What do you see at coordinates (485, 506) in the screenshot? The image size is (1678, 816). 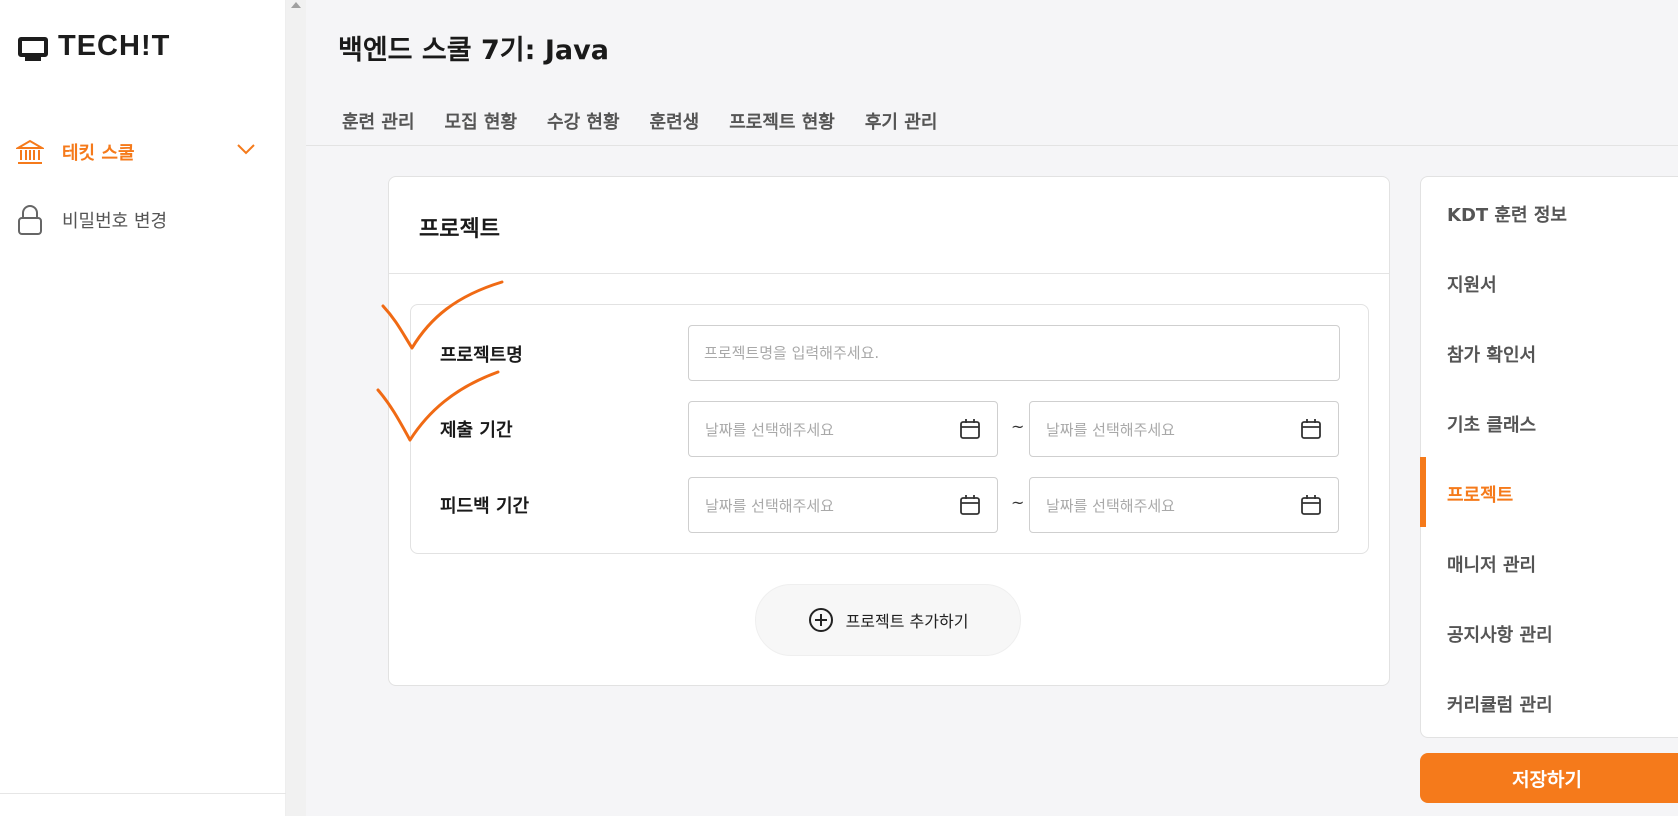 I see `feedback-period-label: 피드백 기간` at bounding box center [485, 506].